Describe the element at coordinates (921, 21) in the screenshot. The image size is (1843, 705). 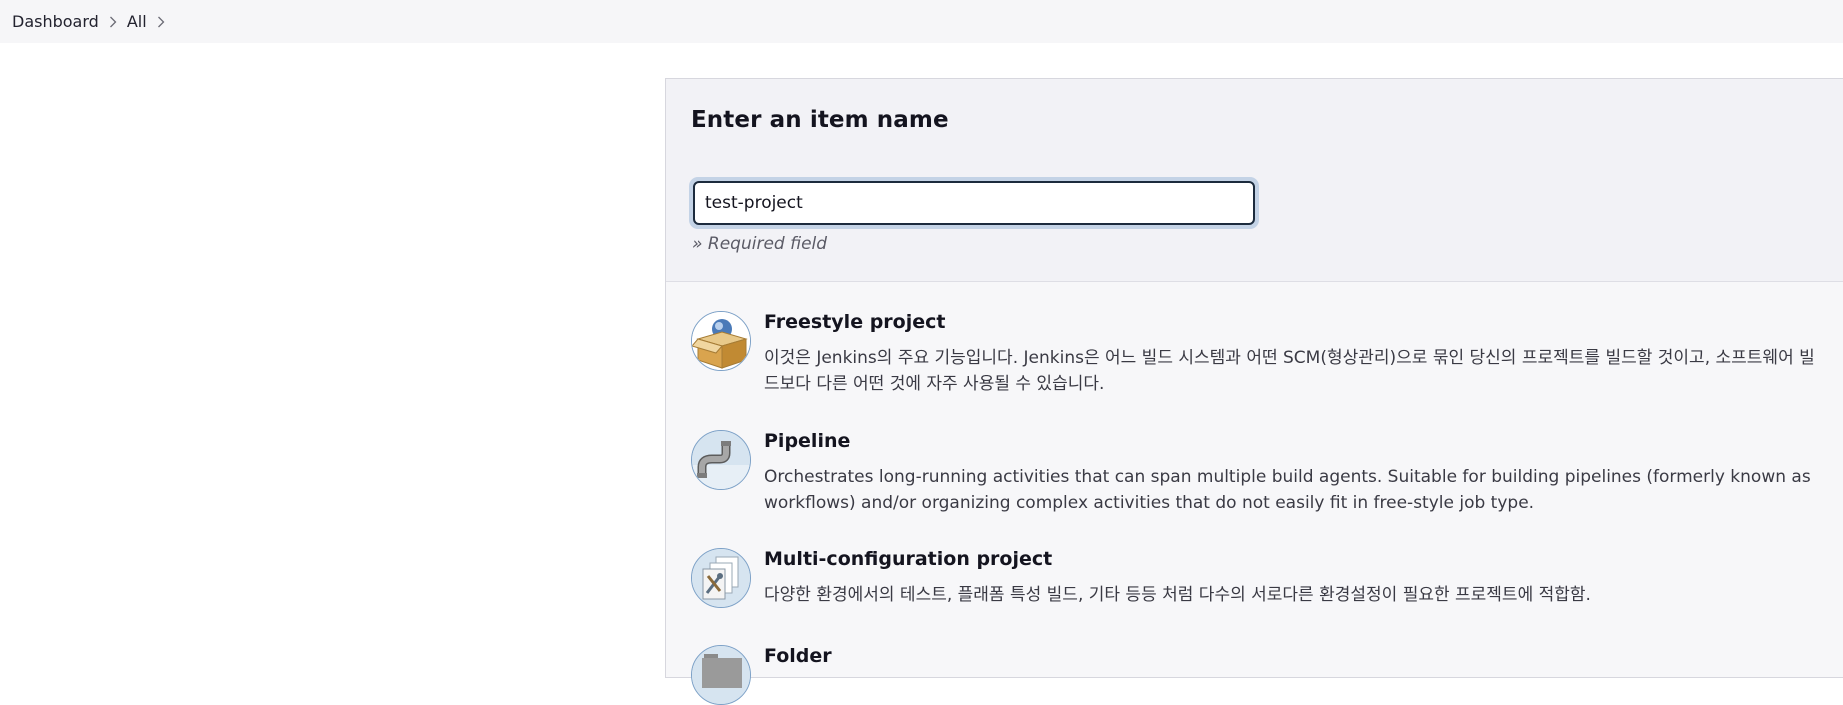
I see `breadcrumb: Dashboard All` at that location.